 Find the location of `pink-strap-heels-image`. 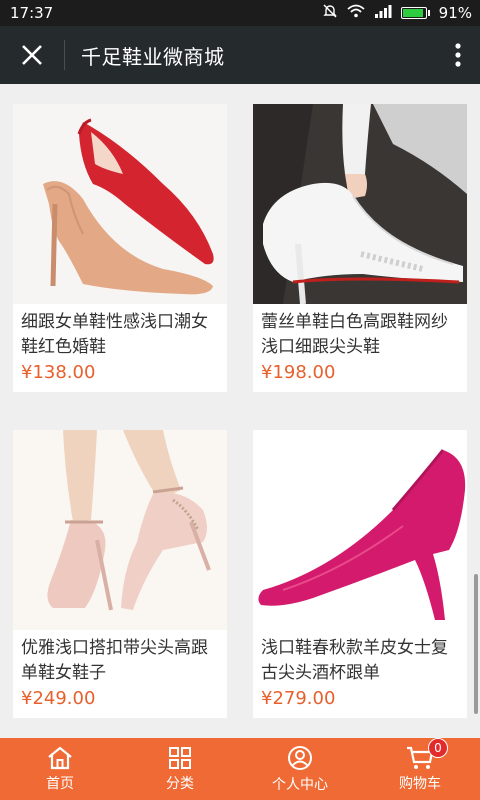

pink-strap-heels-image is located at coordinates (120, 530).